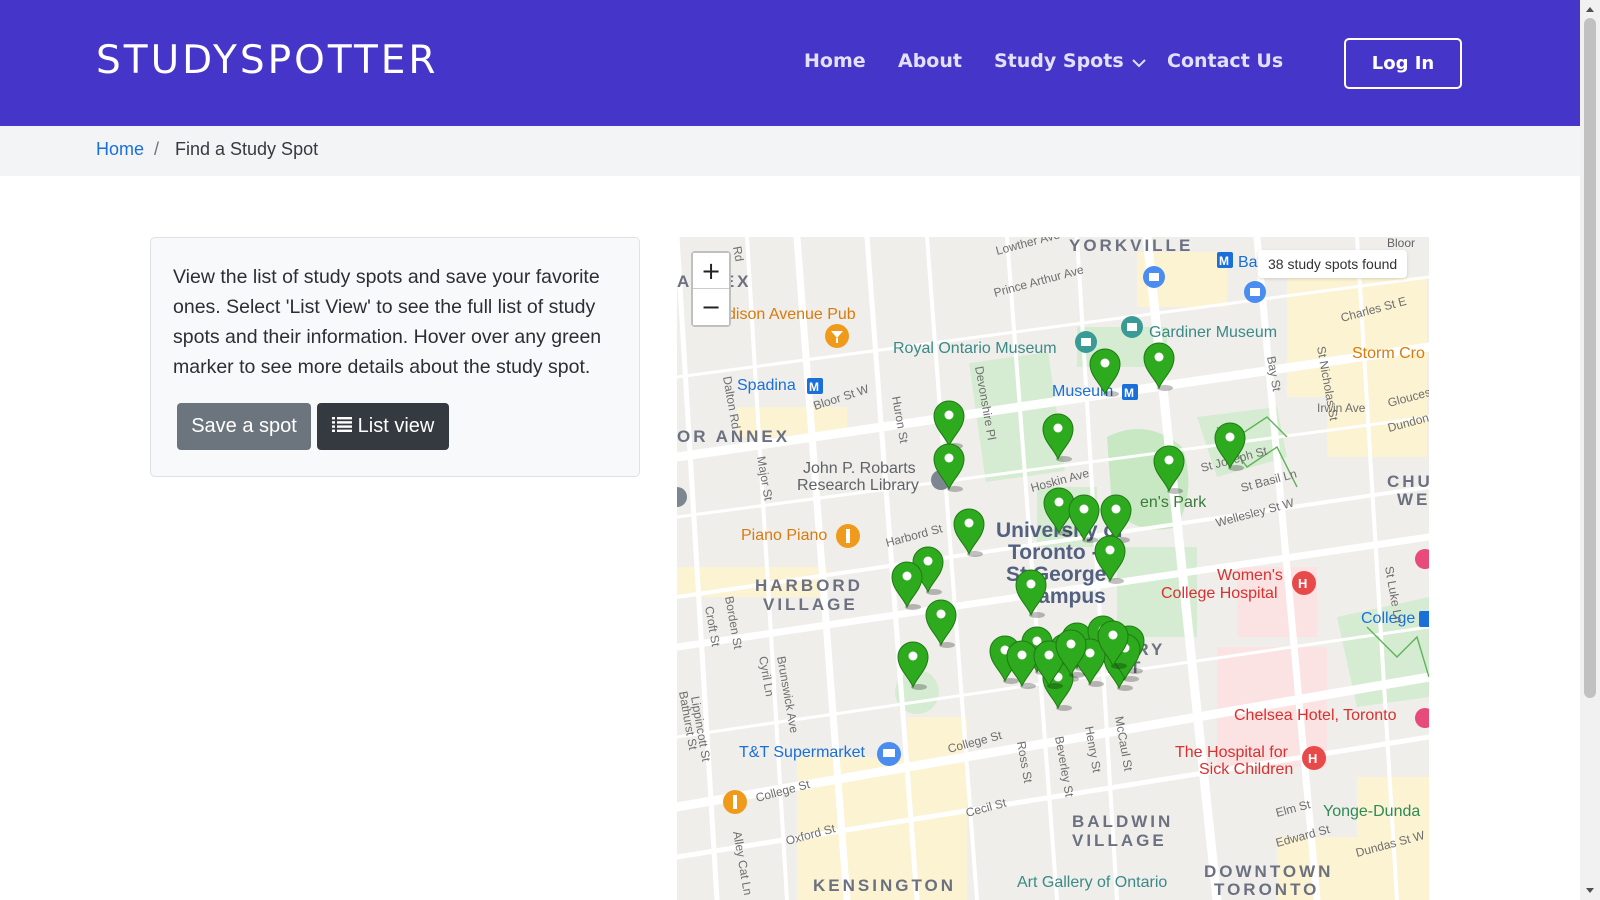  What do you see at coordinates (1388, 618) in the screenshot?
I see `label-college-station: College` at bounding box center [1388, 618].